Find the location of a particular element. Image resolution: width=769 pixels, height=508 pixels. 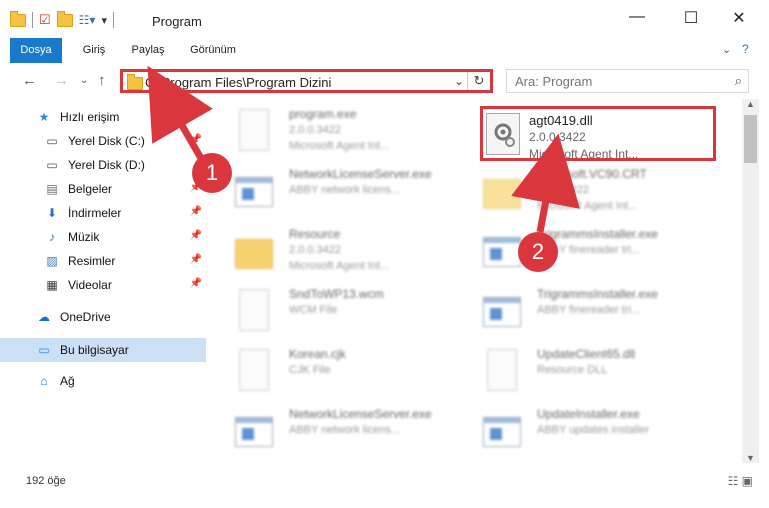

arrow-two is located at coordinates (545, 183).